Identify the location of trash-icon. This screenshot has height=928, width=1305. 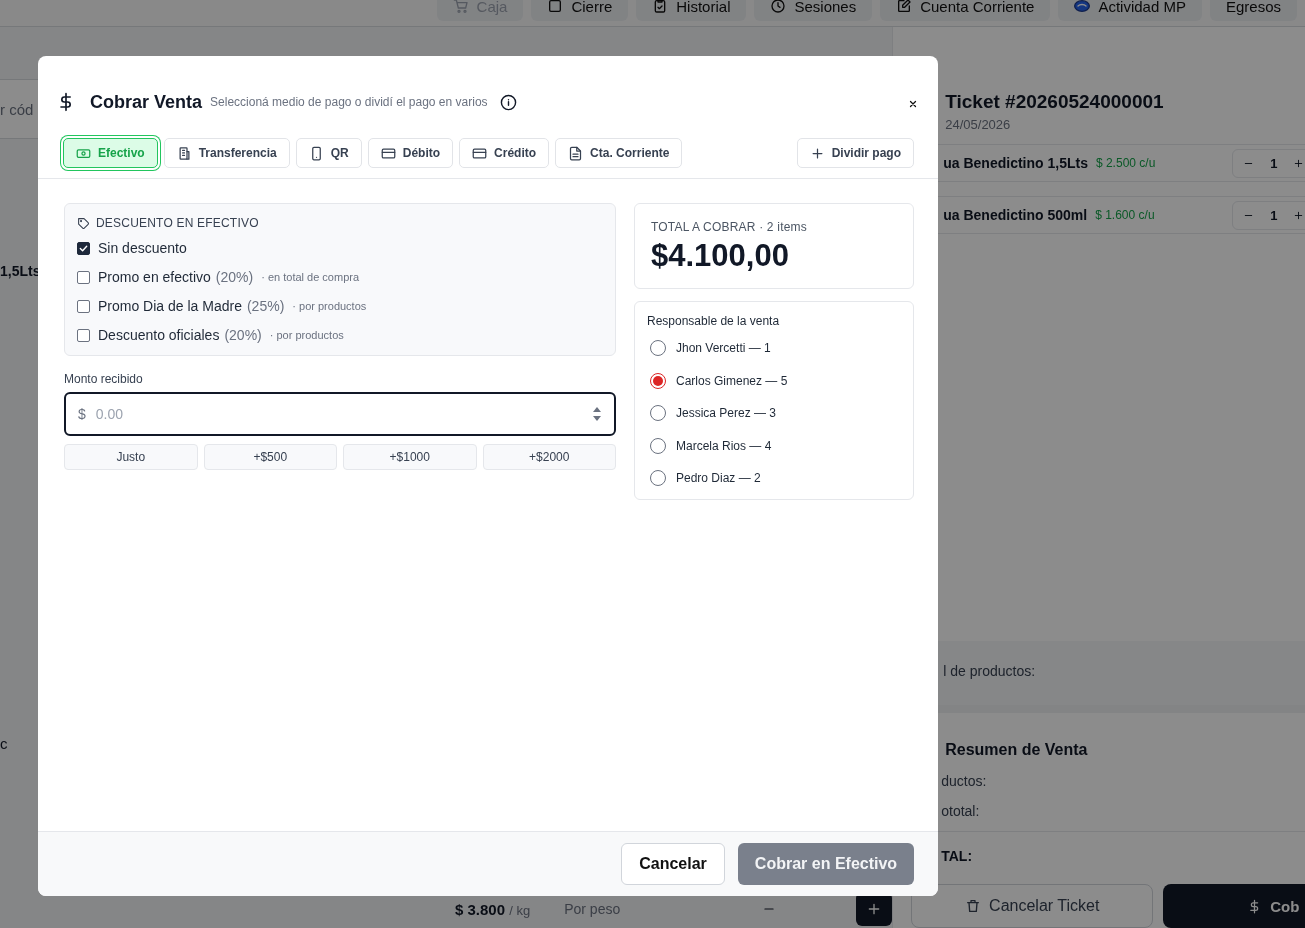
(973, 906).